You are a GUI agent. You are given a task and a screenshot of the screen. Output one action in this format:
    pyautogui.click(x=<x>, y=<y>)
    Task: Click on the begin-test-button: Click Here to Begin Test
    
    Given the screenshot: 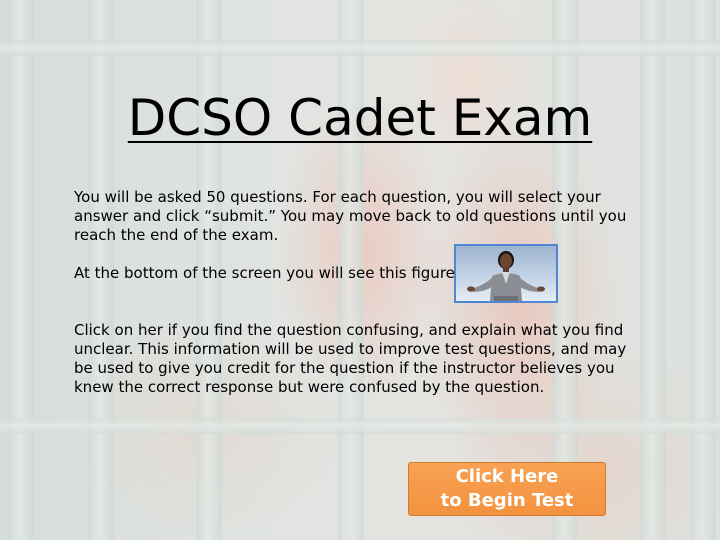 What is the action you would take?
    pyautogui.click(x=507, y=489)
    